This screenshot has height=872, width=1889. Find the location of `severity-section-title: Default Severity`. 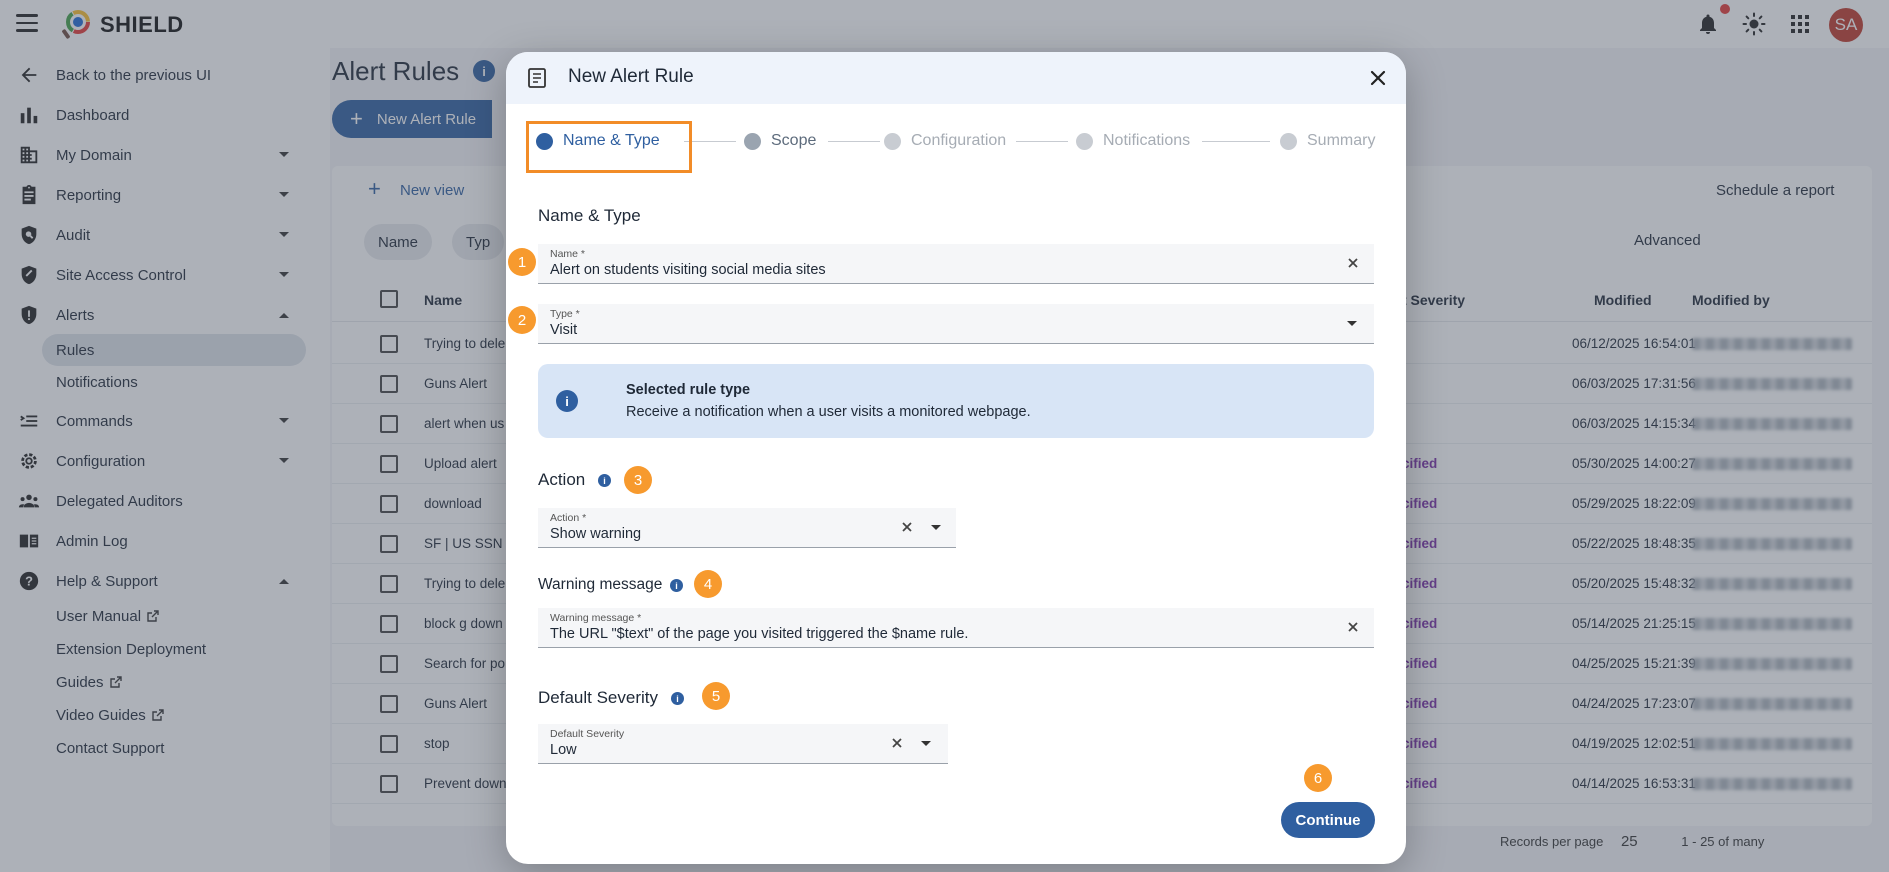

severity-section-title: Default Severity is located at coordinates (598, 697).